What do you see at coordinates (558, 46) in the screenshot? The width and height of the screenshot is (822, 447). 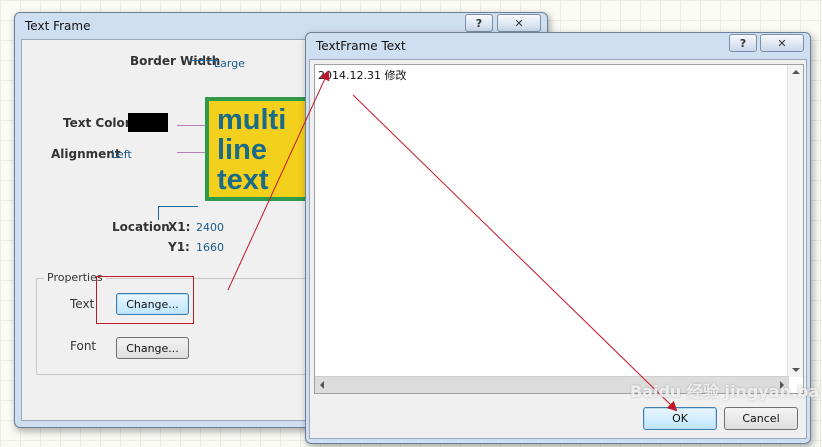 I see `title-bar: TextFrame Text ? ✕` at bounding box center [558, 46].